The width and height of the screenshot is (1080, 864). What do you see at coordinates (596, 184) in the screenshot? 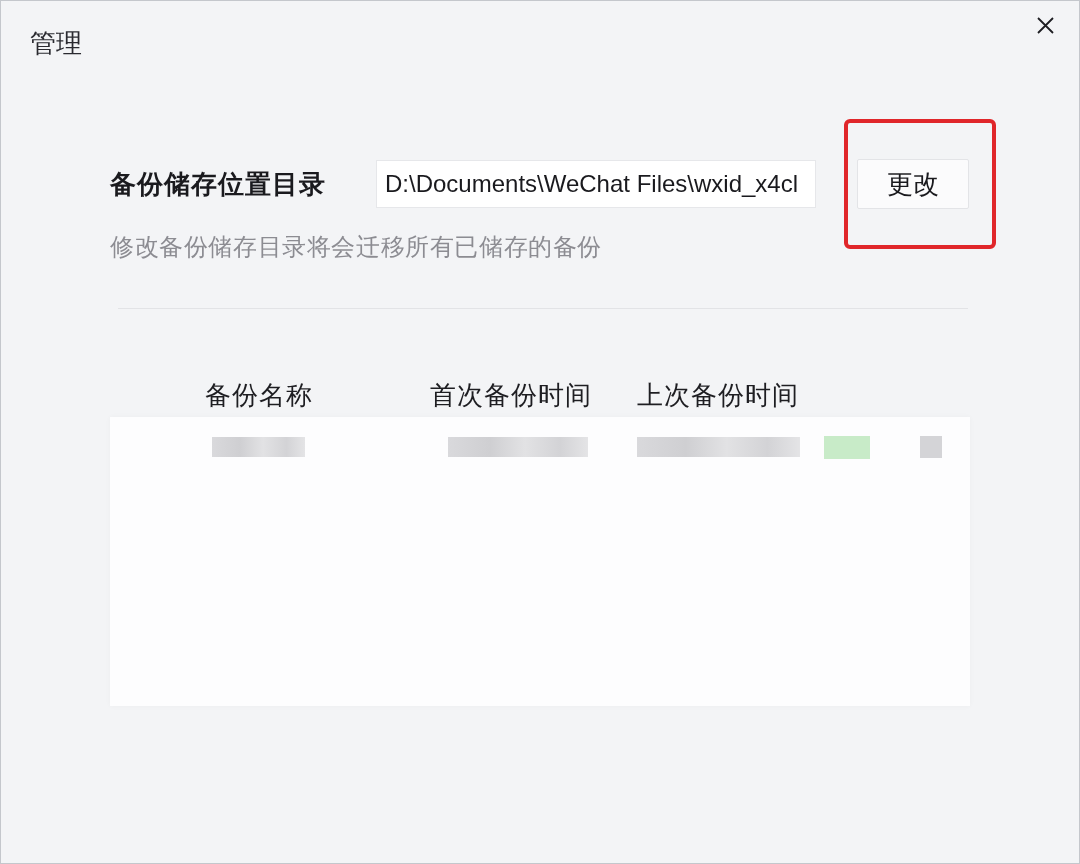
I see `path-field: D:\Documents\WeChat Files\wxid_x4cl` at bounding box center [596, 184].